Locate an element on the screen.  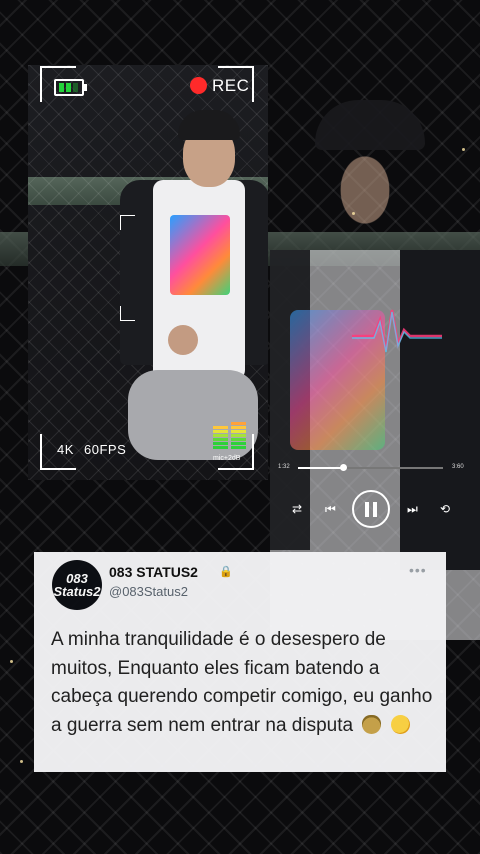
pause-button is located at coordinates (371, 509).